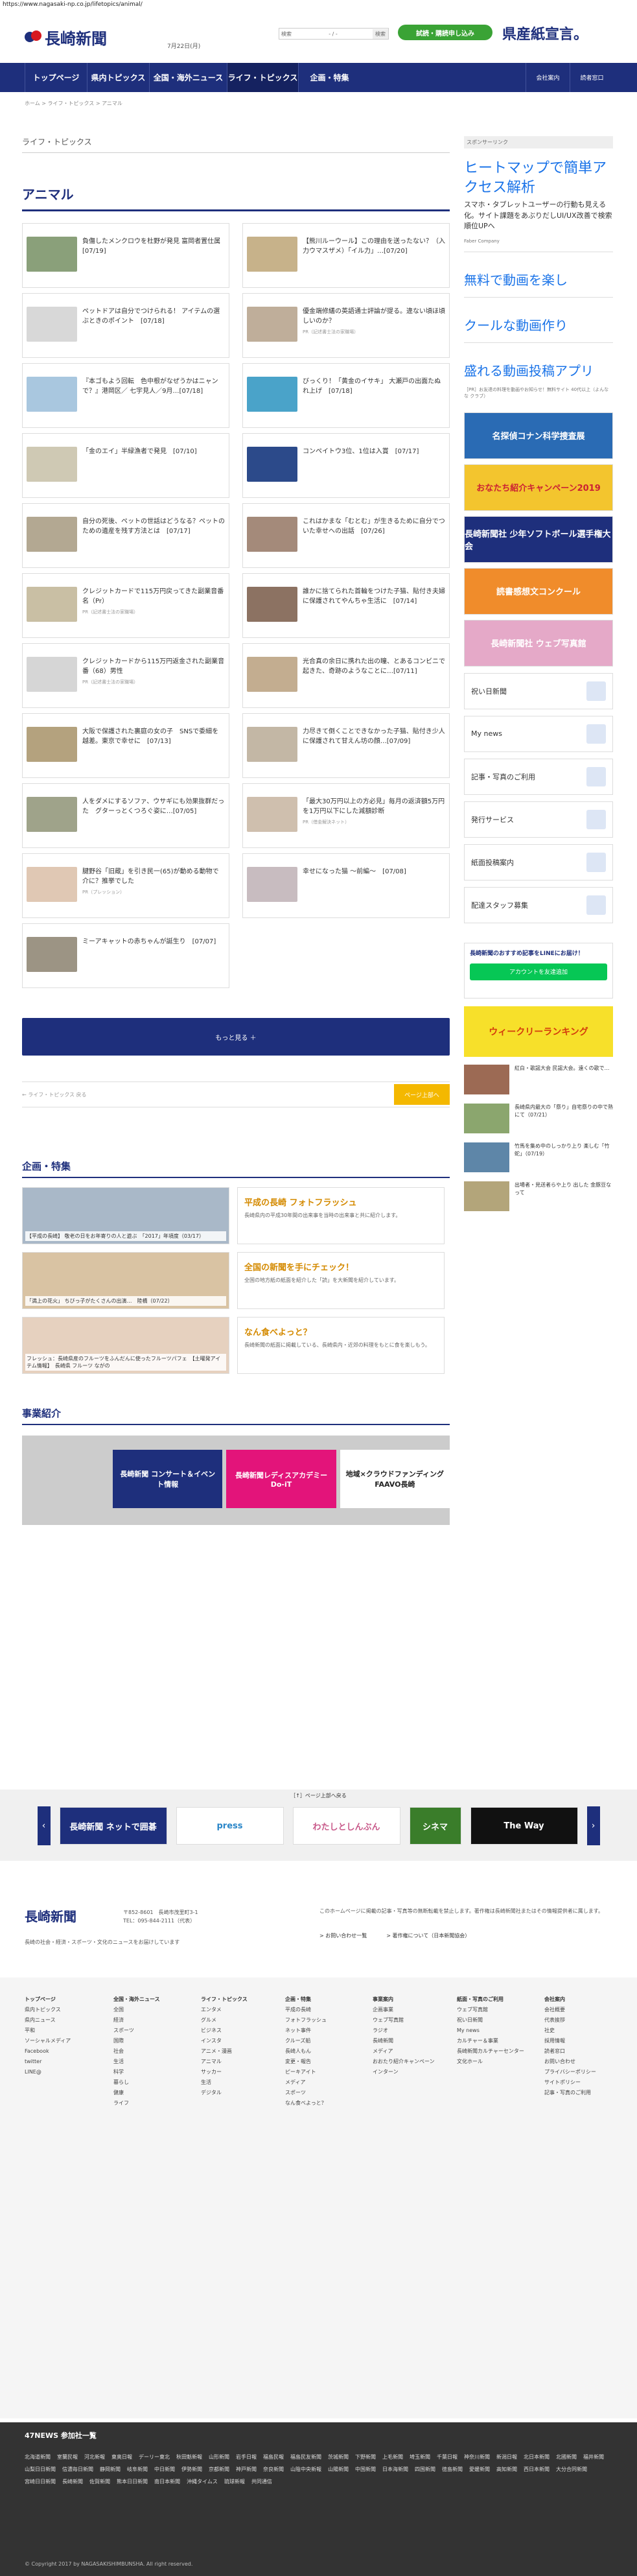 The image size is (637, 2576). What do you see at coordinates (571, 2469) in the screenshot?
I see `paper-link: 大分合同新聞` at bounding box center [571, 2469].